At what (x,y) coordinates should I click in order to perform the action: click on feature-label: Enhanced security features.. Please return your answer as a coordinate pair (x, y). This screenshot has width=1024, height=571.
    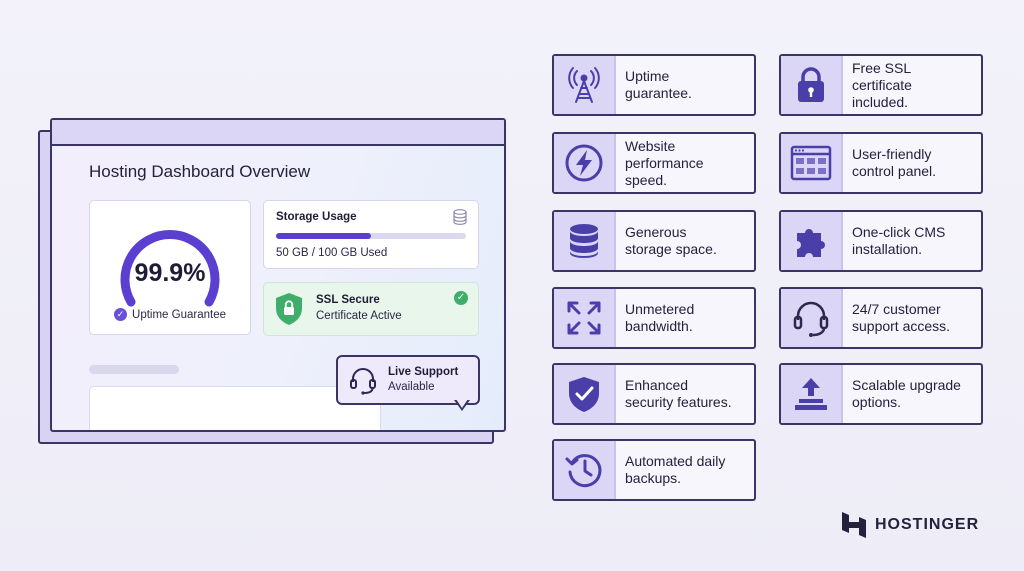
    Looking at the image, I should click on (678, 393).